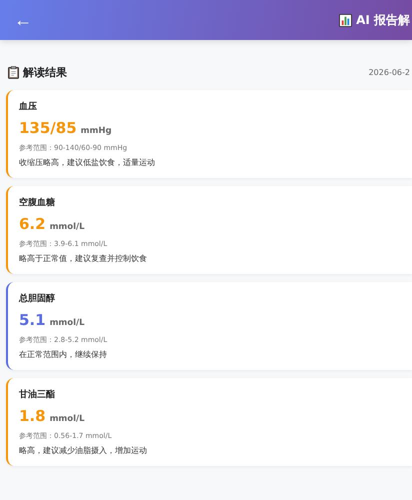 The image size is (412, 500). I want to click on indicator-value: 6.2, so click(32, 224).